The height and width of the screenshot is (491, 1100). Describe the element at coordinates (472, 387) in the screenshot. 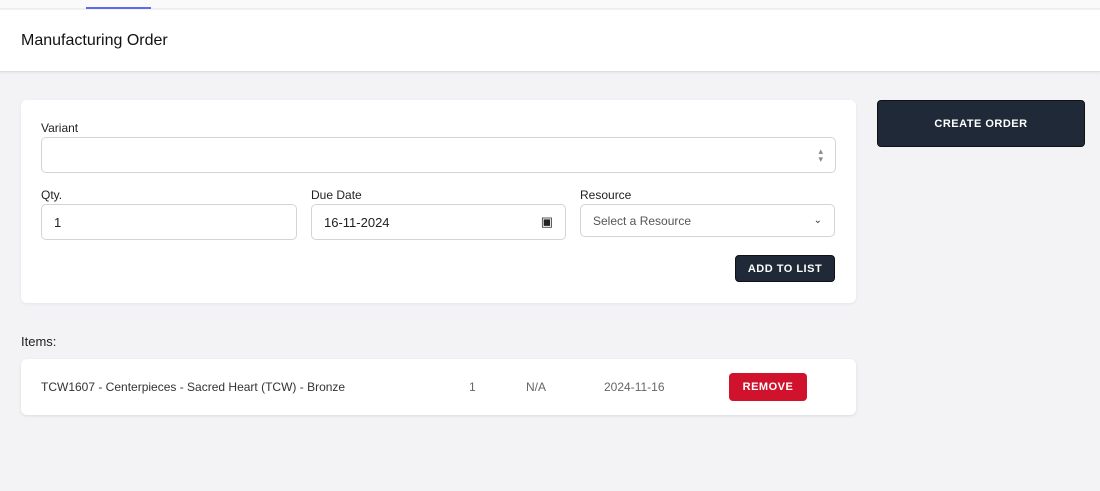

I see `item-qty: 1` at that location.